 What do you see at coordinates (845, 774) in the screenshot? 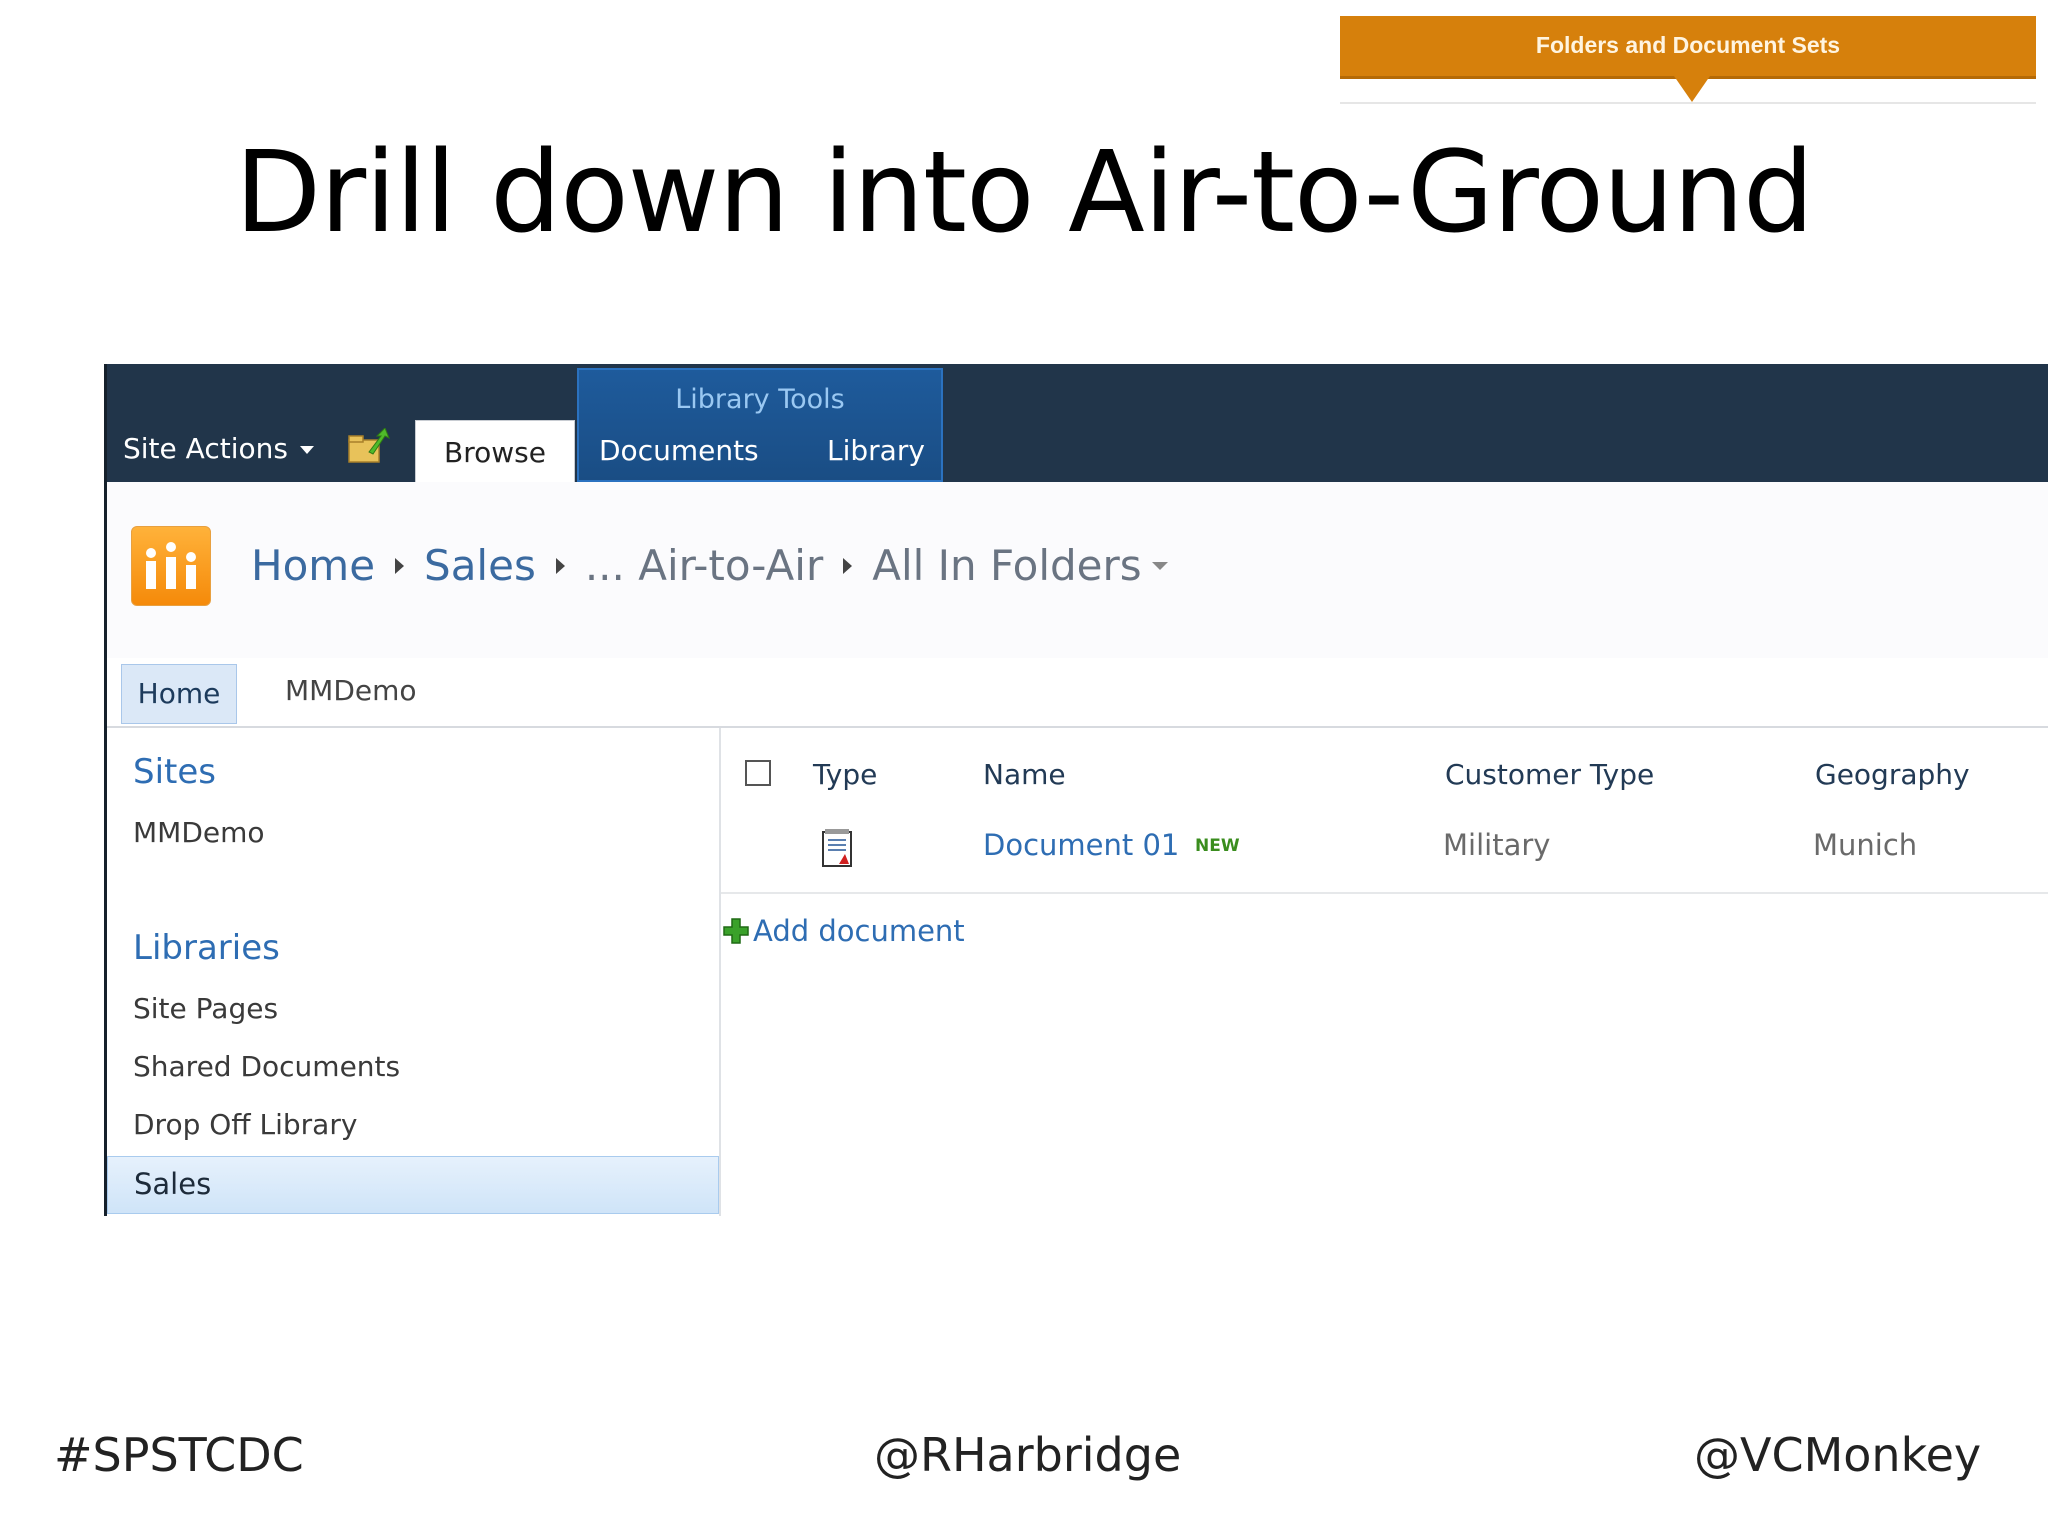
I see `column-header-type: Type` at bounding box center [845, 774].